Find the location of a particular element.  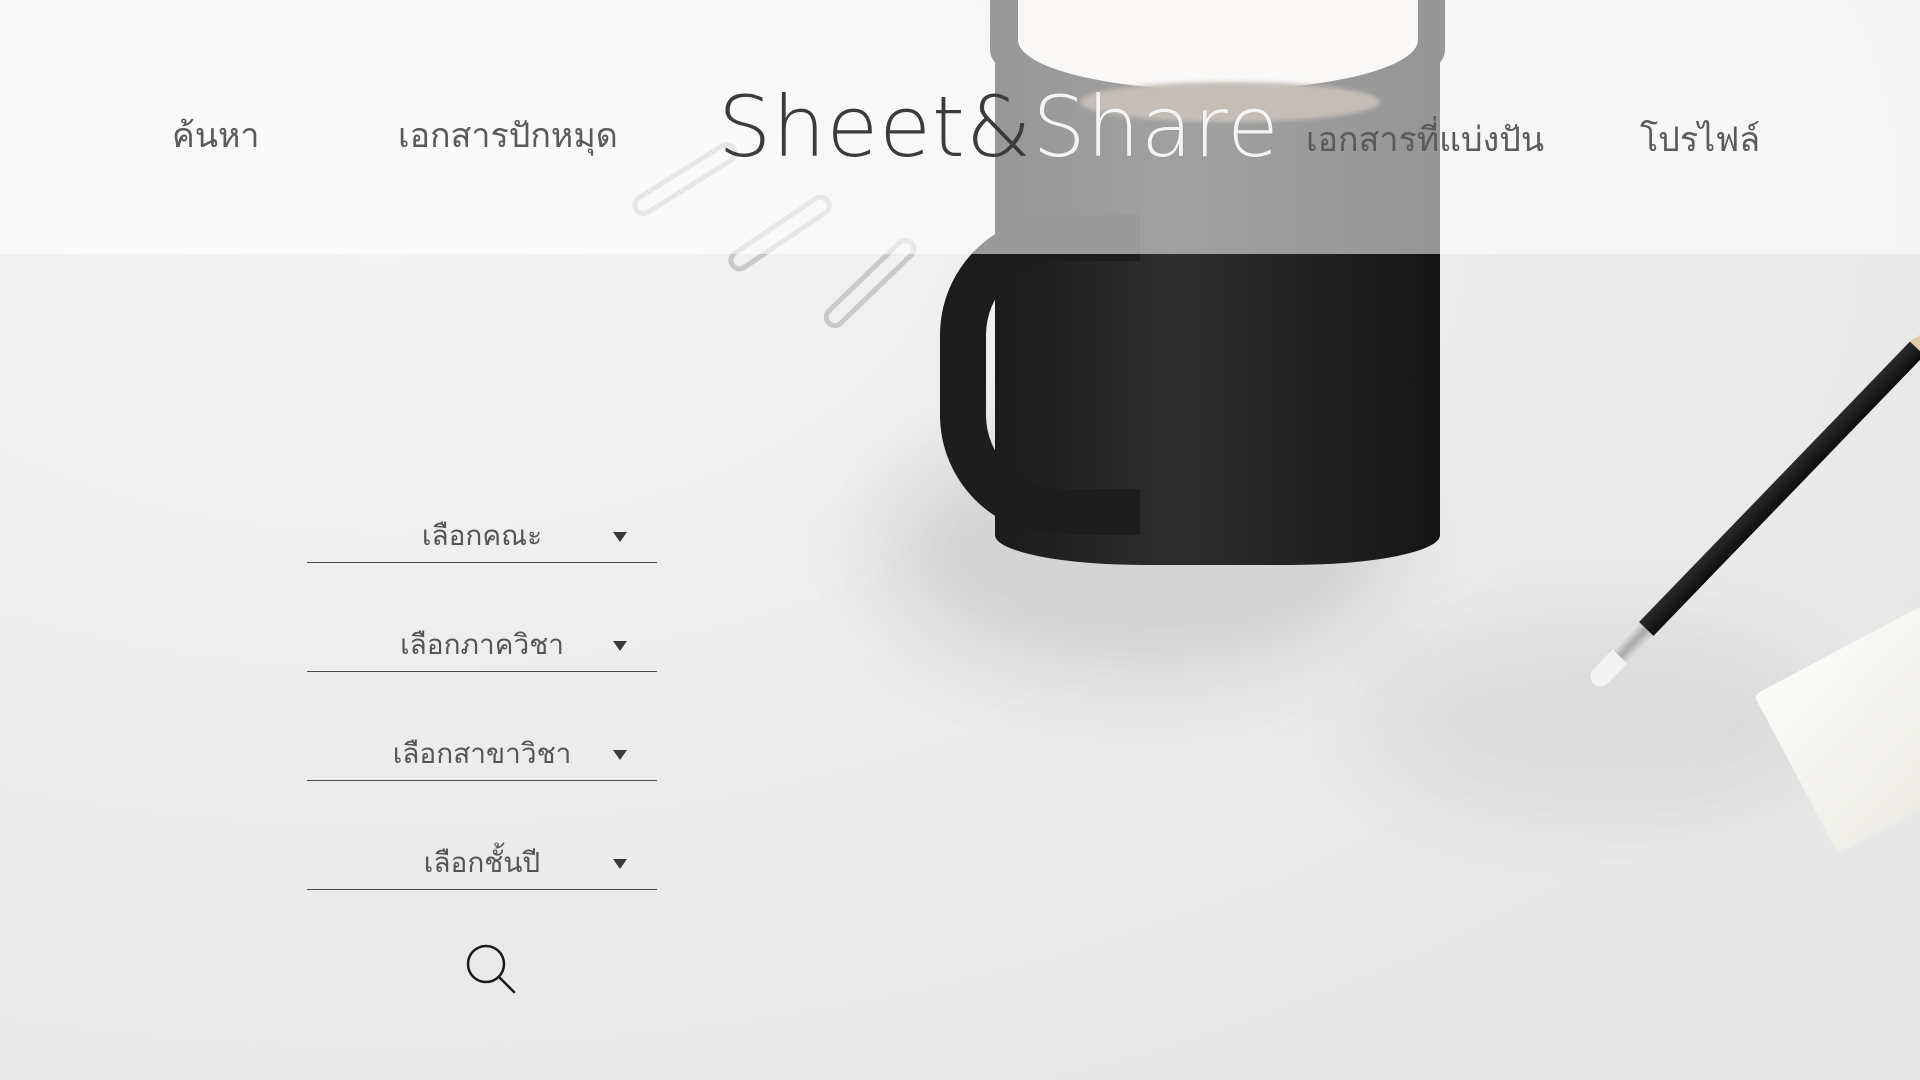

logo: Sheet&Share is located at coordinates (999, 127).